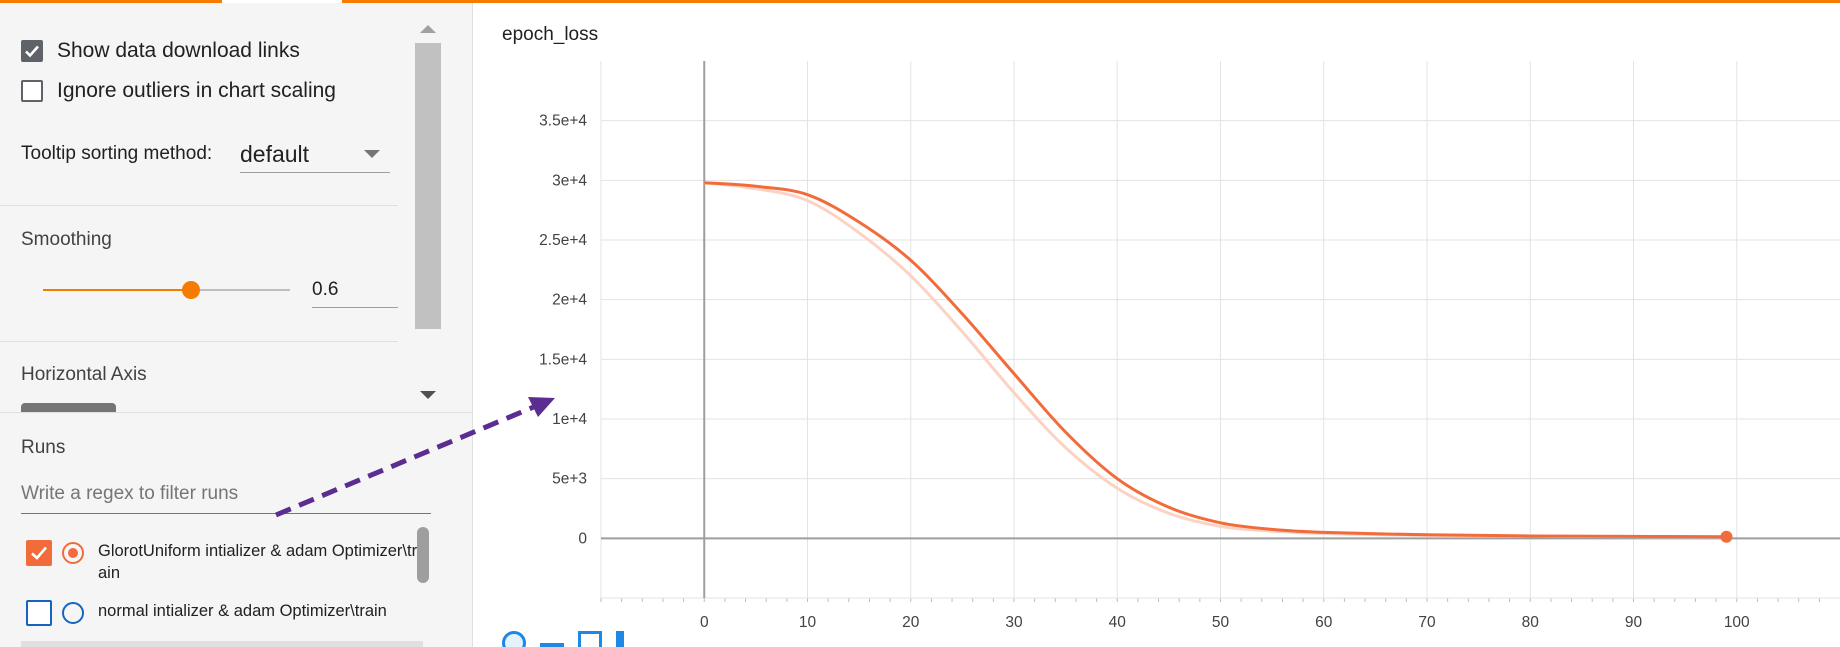 This screenshot has height=647, width=1840. What do you see at coordinates (911, 622) in the screenshot?
I see `x-tick-label: 20` at bounding box center [911, 622].